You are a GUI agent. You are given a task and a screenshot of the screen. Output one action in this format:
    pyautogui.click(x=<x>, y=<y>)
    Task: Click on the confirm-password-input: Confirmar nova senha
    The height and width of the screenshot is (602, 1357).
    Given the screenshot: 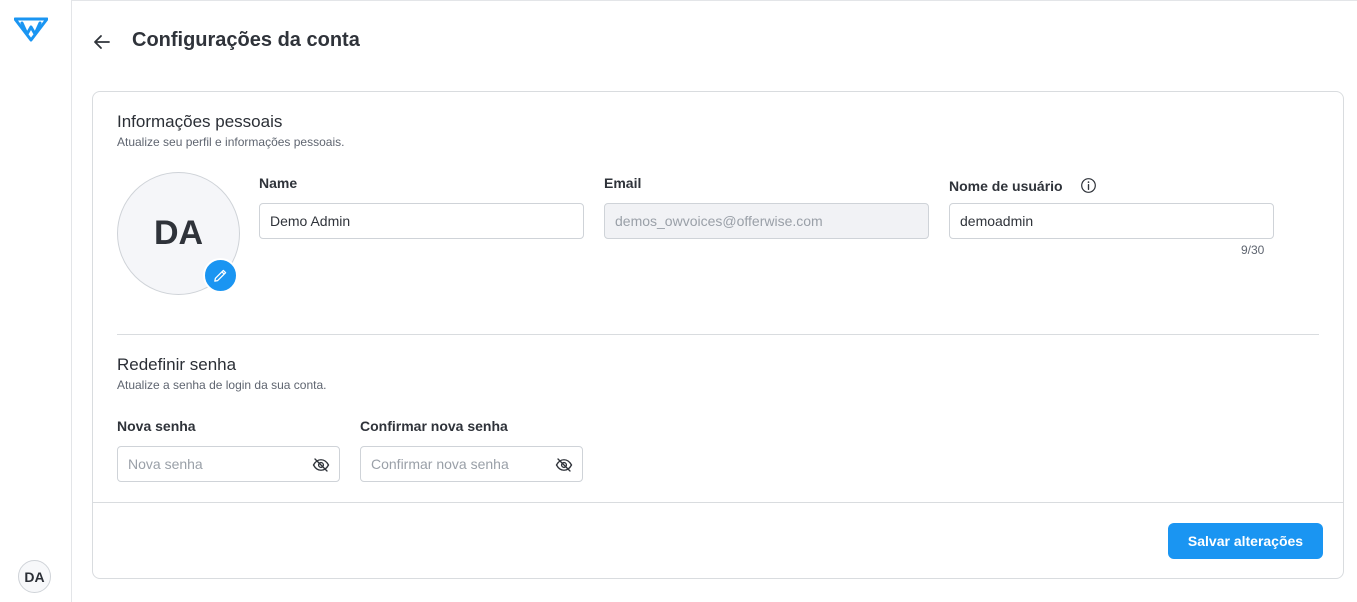 What is the action you would take?
    pyautogui.click(x=471, y=464)
    